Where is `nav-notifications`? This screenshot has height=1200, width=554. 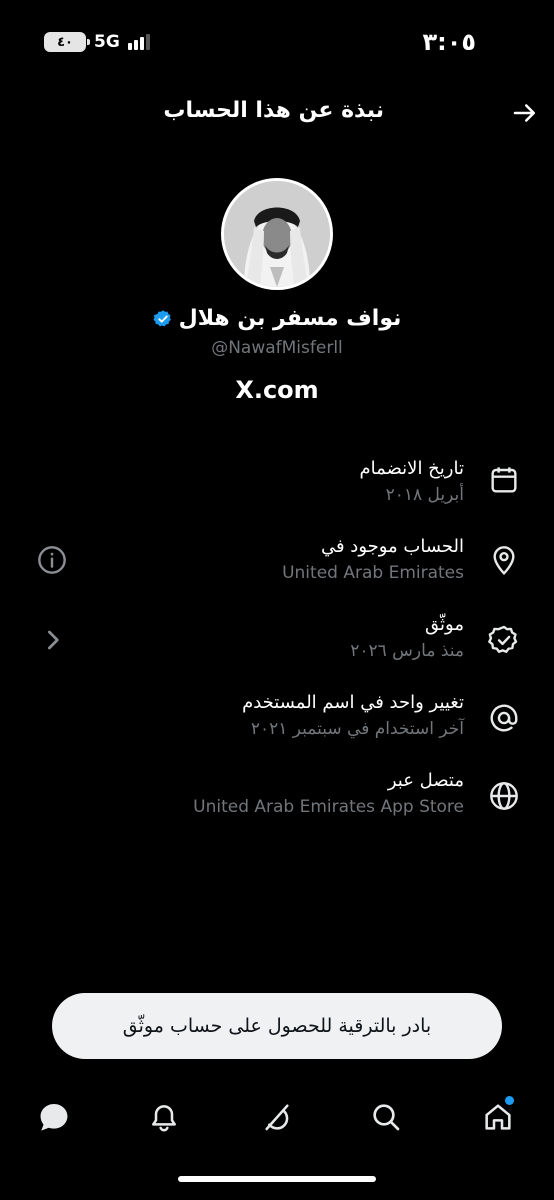
nav-notifications is located at coordinates (164, 1117).